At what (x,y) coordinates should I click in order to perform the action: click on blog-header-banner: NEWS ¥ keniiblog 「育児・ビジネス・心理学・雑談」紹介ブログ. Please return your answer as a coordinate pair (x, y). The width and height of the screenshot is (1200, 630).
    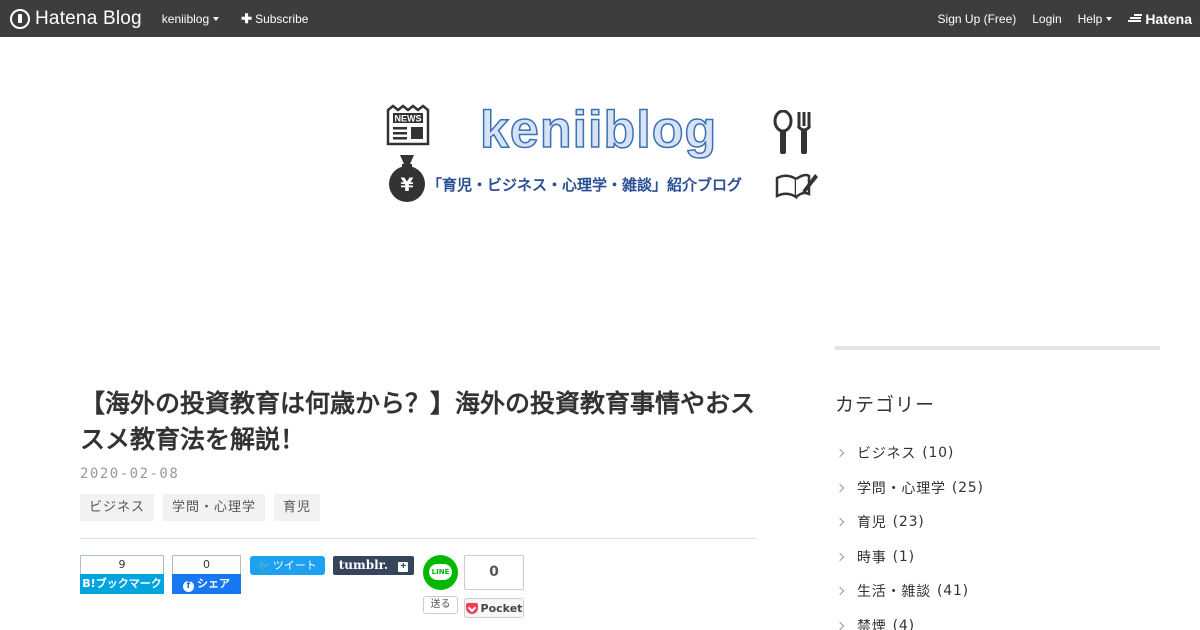
    Looking at the image, I should click on (602, 152).